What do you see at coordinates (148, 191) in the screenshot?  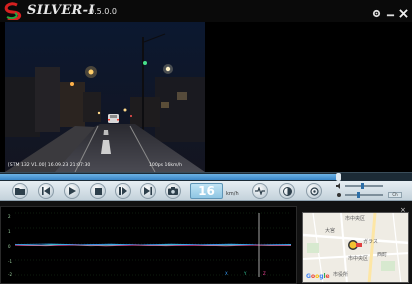 I see `next-file-icon` at bounding box center [148, 191].